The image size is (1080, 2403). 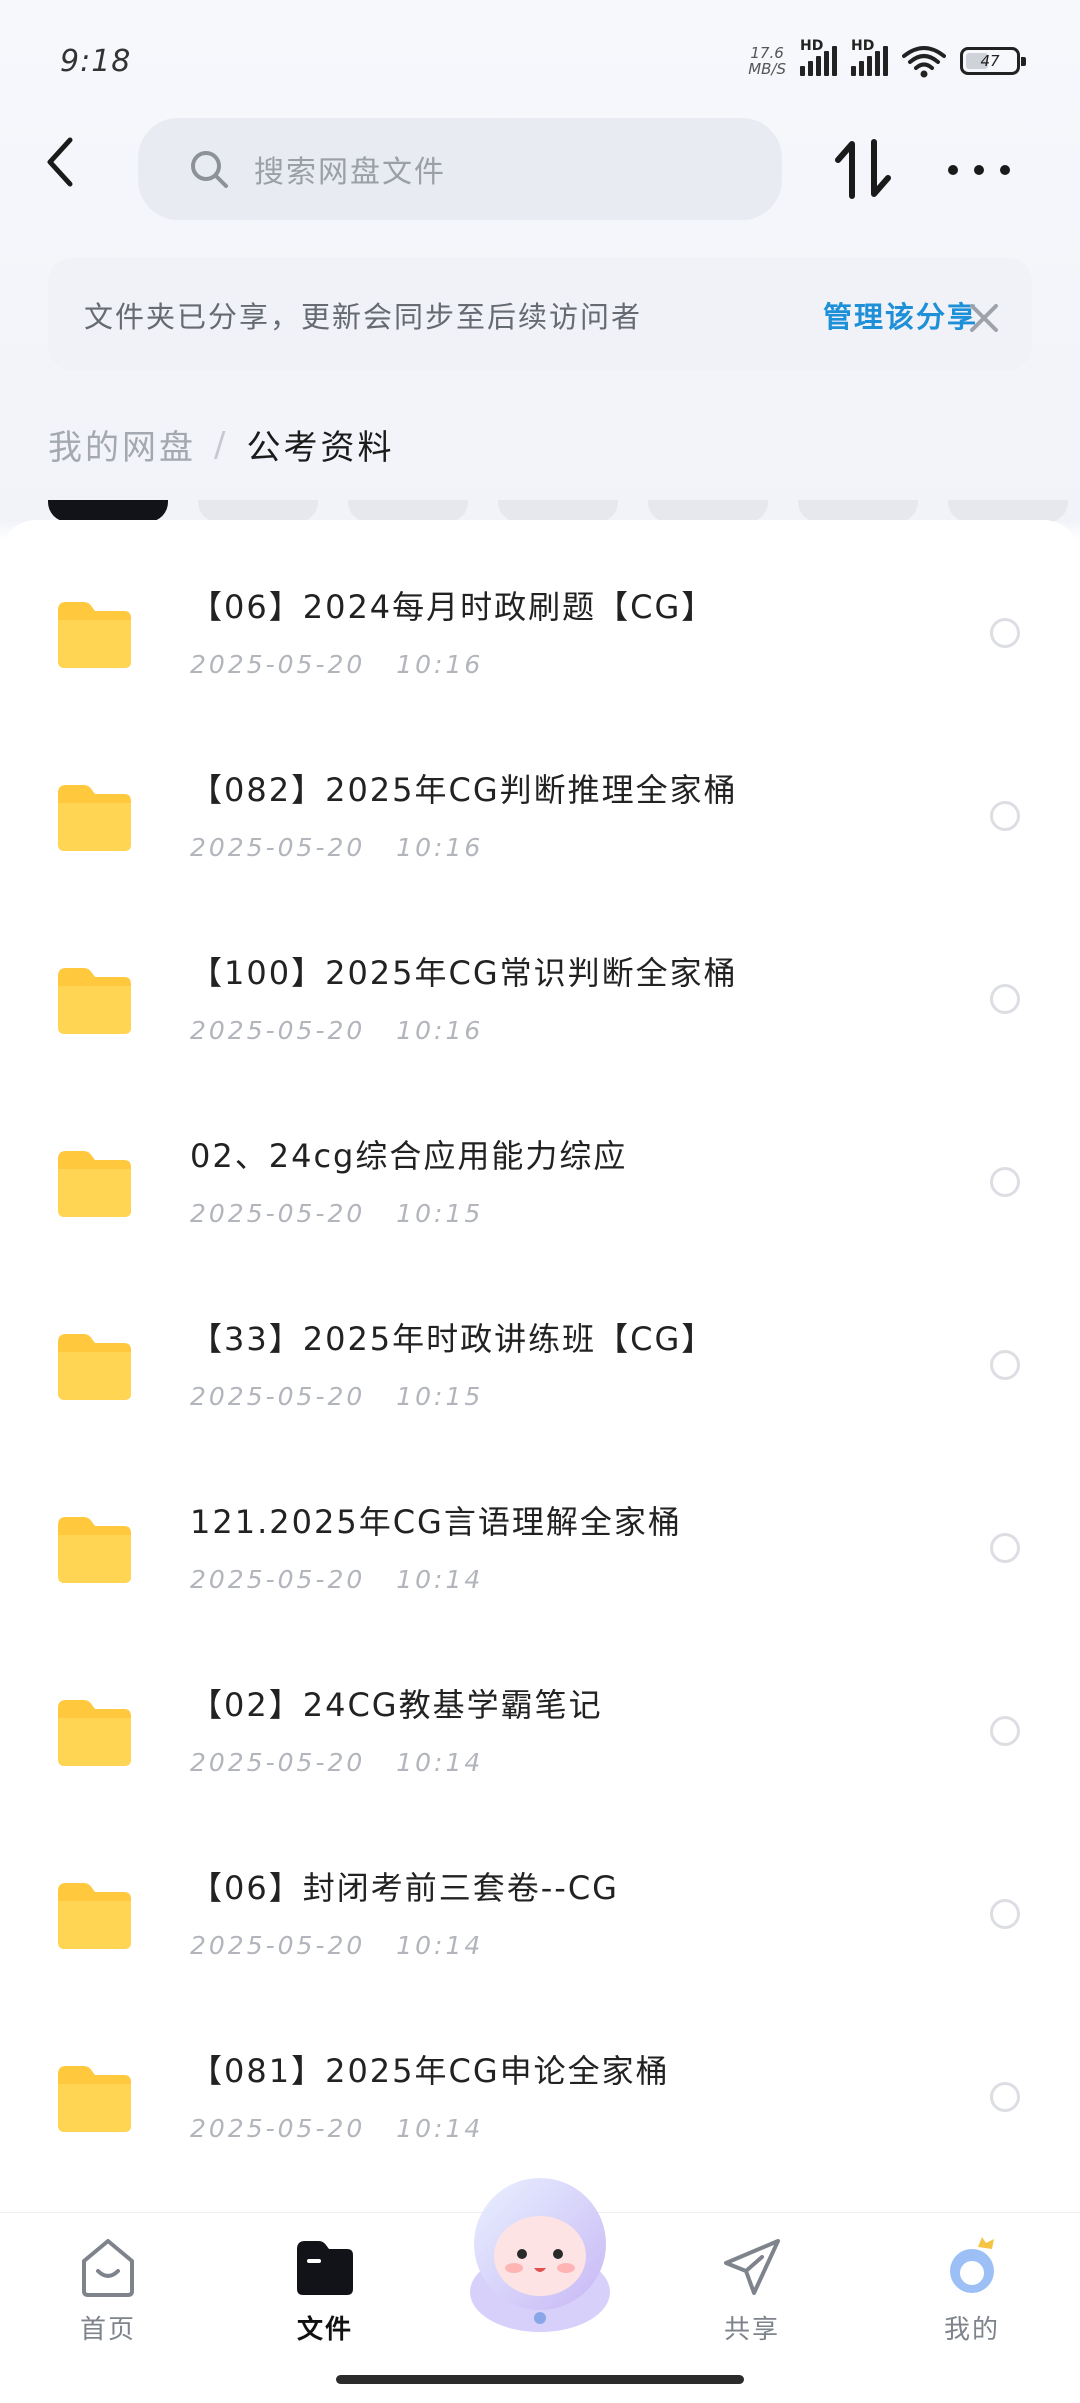 I want to click on more-options-icon, so click(x=979, y=170).